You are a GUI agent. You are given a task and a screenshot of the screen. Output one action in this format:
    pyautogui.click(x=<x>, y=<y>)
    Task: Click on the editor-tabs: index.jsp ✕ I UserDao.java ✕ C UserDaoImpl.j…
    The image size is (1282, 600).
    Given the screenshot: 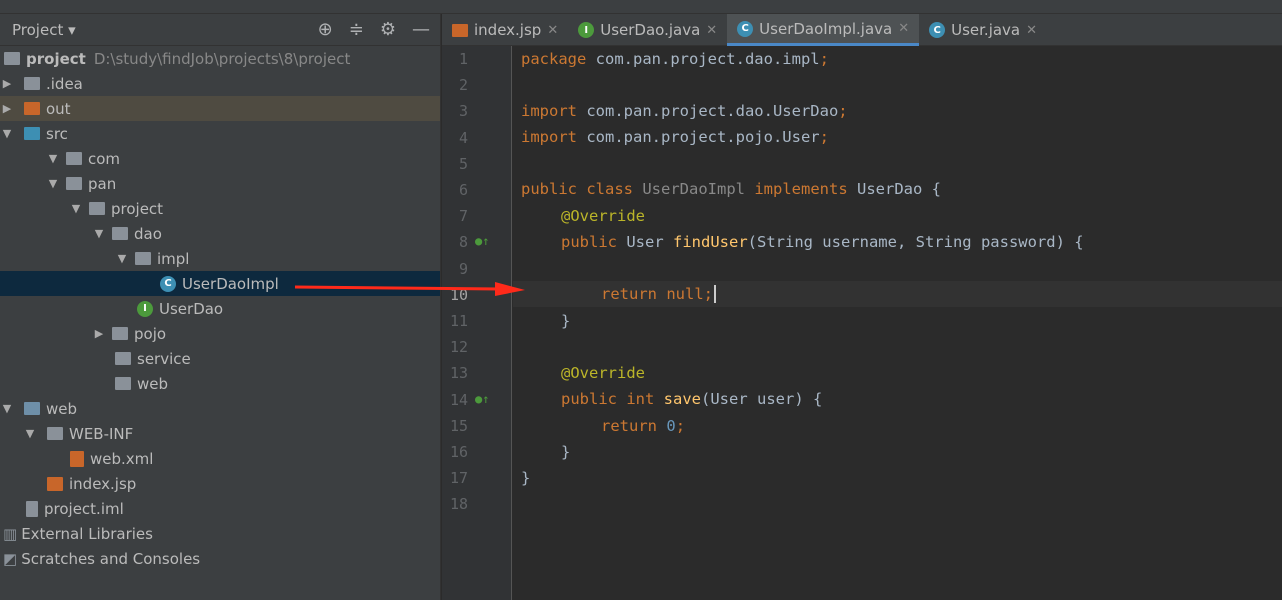 What is the action you would take?
    pyautogui.click(x=862, y=30)
    